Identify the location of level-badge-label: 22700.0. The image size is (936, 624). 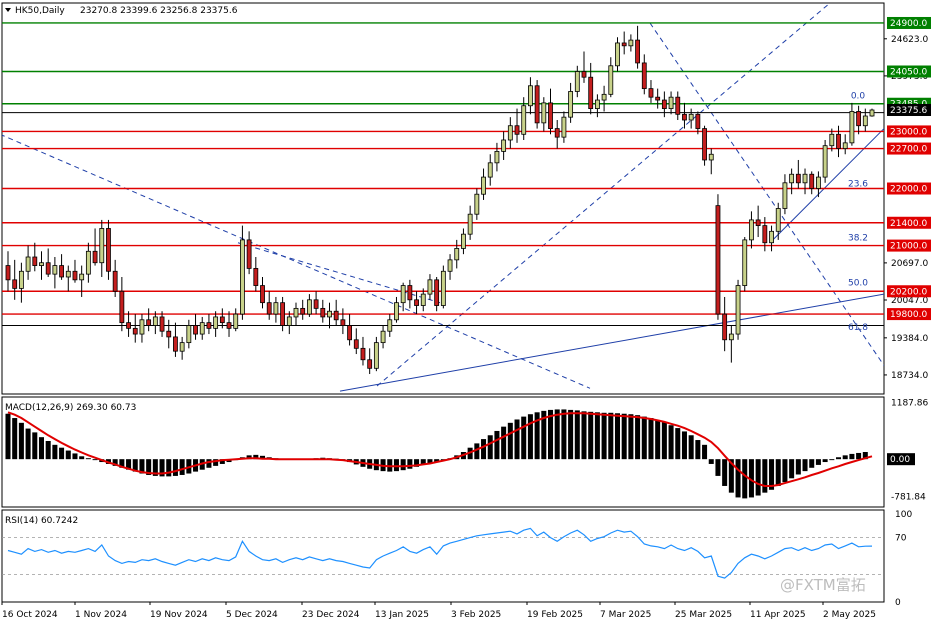
(908, 150).